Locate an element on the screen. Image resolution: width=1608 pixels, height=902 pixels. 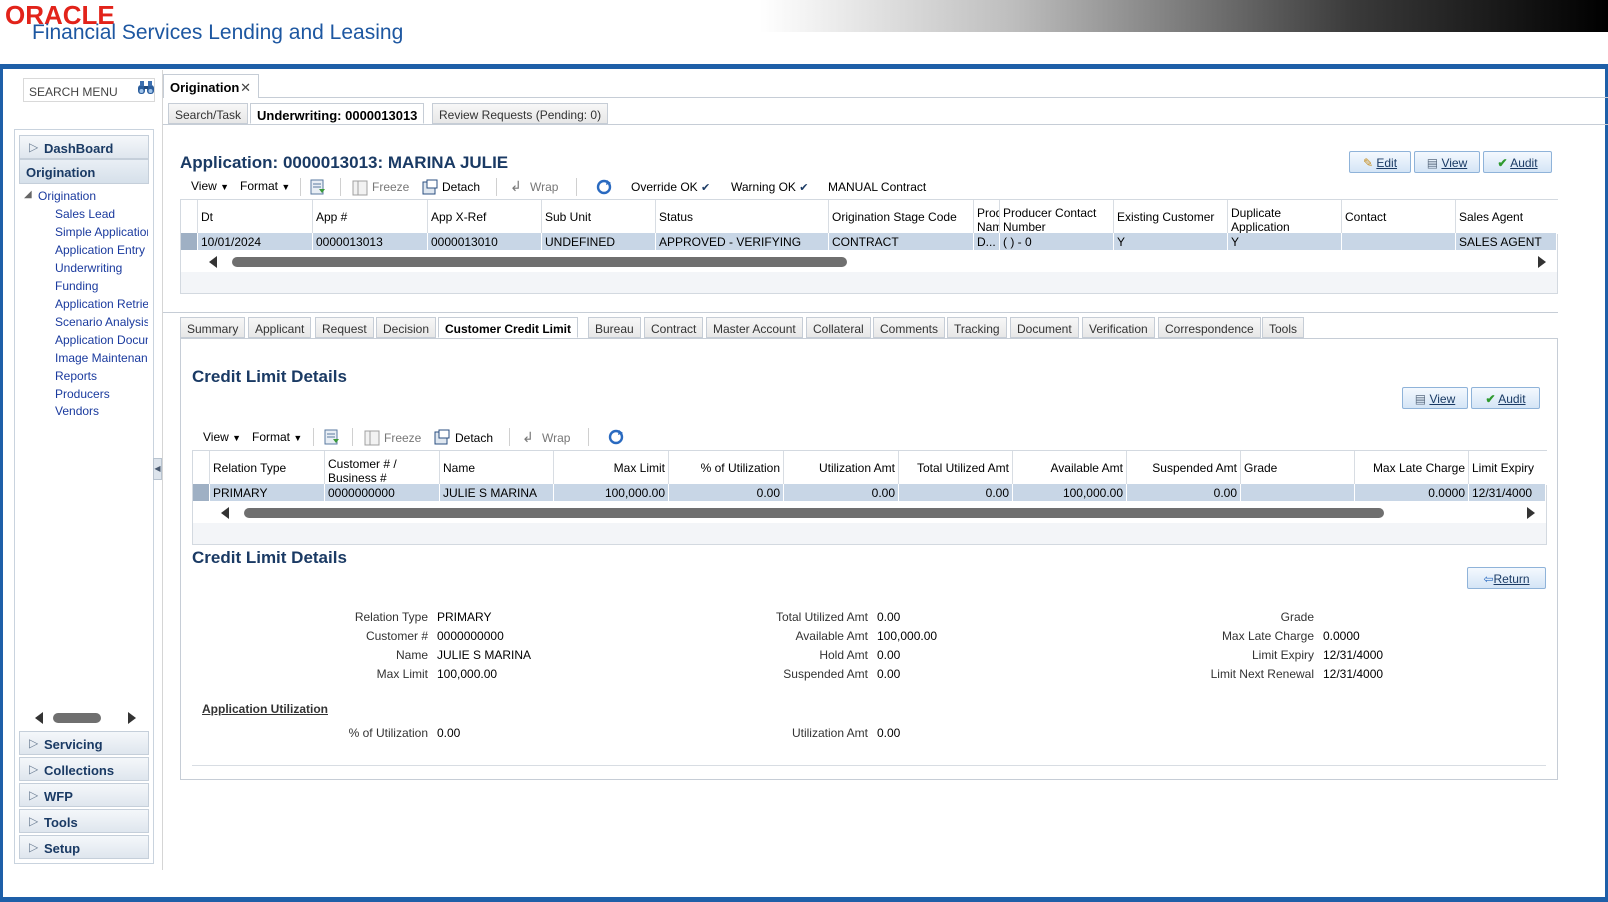
sidebar-servicing: ▷ Servicing is located at coordinates (84, 743).